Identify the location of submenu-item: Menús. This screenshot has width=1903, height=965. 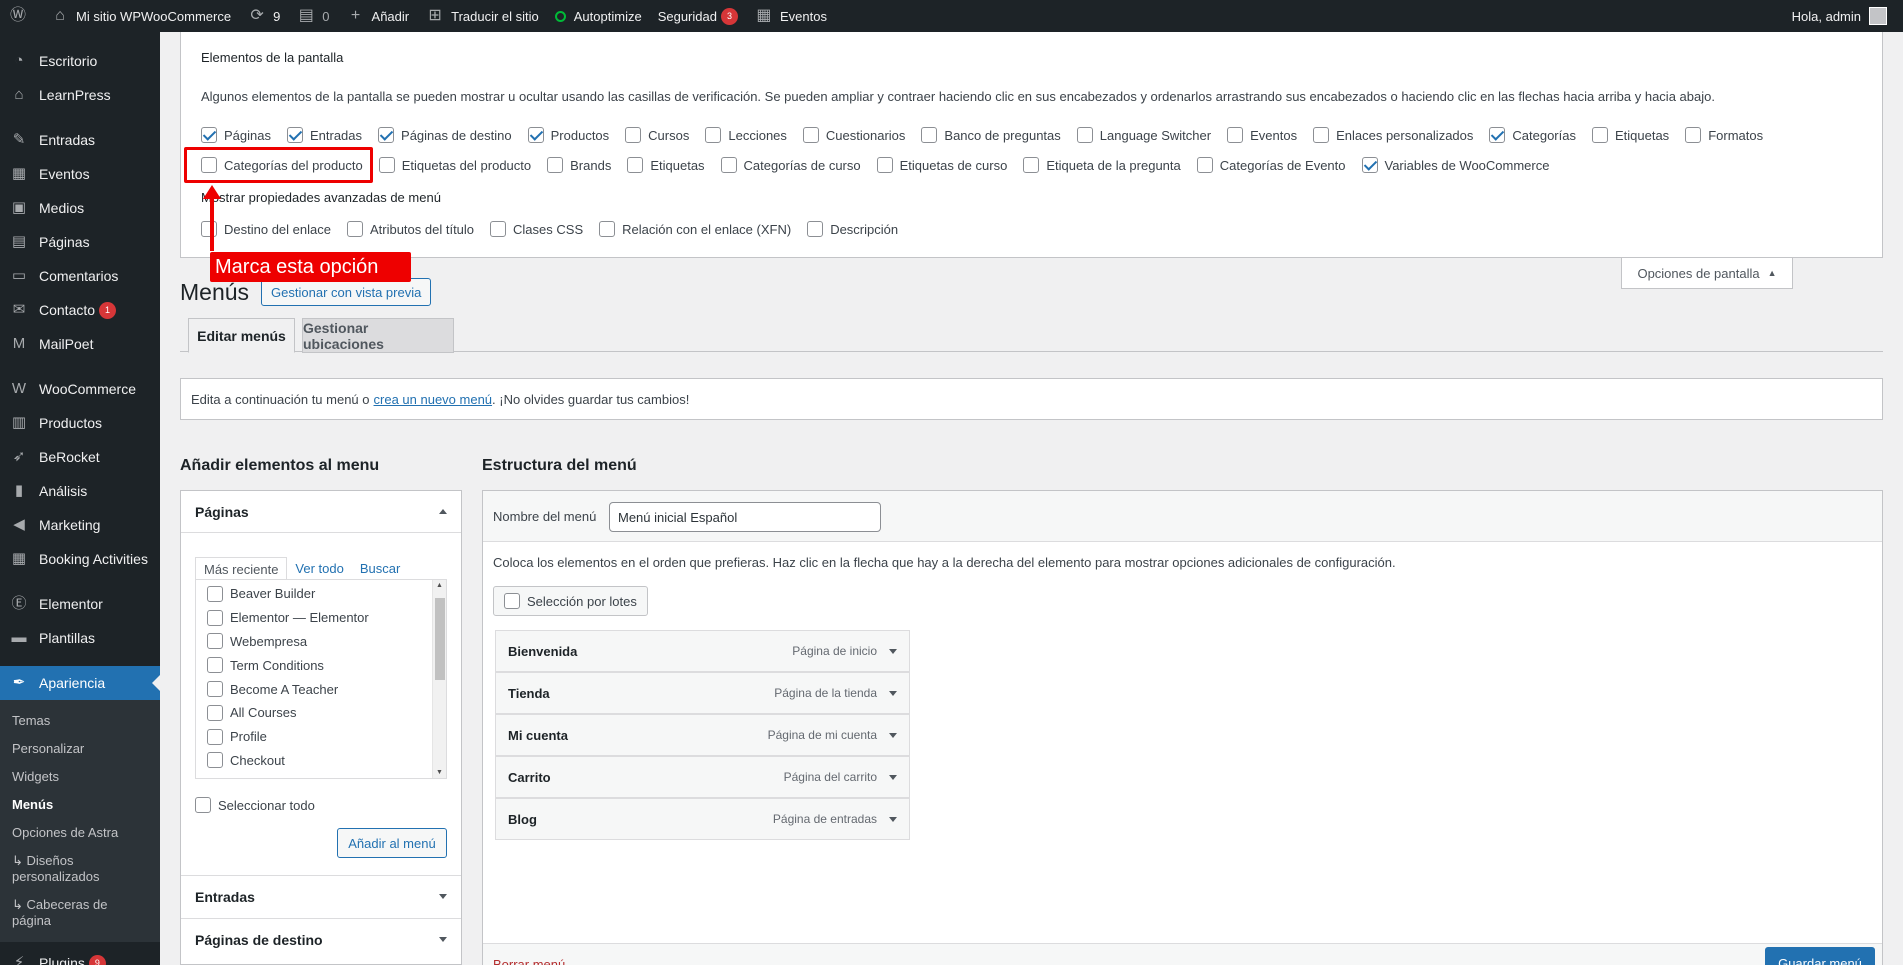
(80, 805).